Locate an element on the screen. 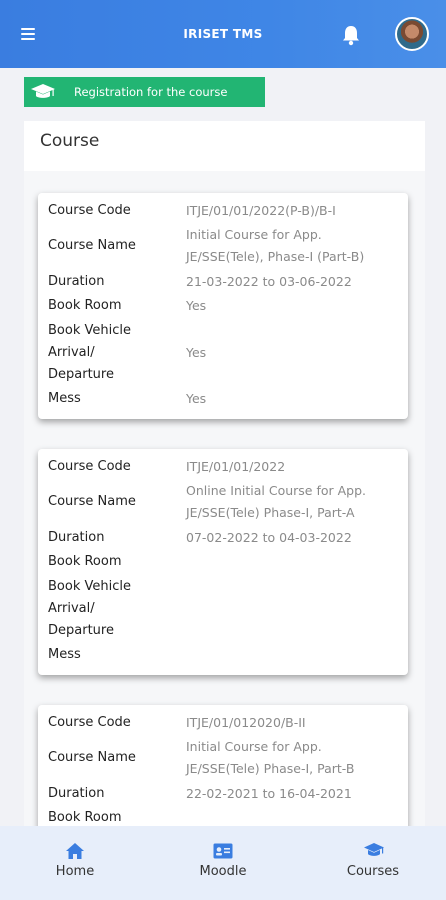 Image resolution: width=446 pixels, height=900 pixels. course-name-line2: JE/SSE(Tele) Phase-I, Part-B is located at coordinates (270, 768).